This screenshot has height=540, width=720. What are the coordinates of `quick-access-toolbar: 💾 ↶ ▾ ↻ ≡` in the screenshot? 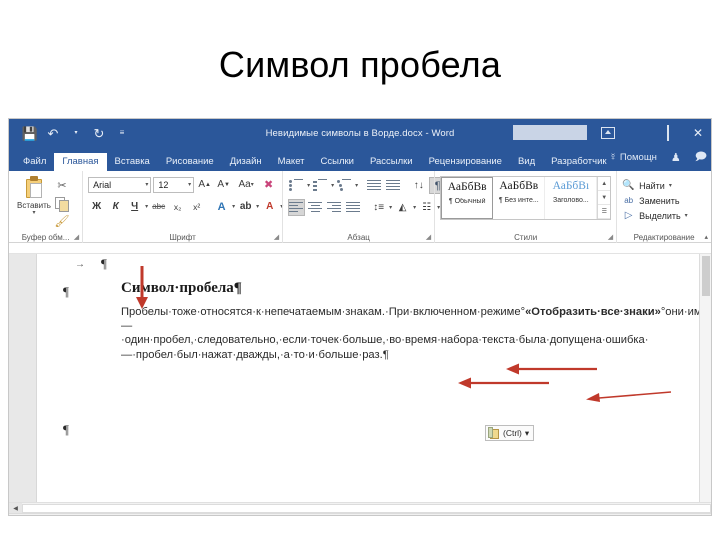 It's located at (69, 133).